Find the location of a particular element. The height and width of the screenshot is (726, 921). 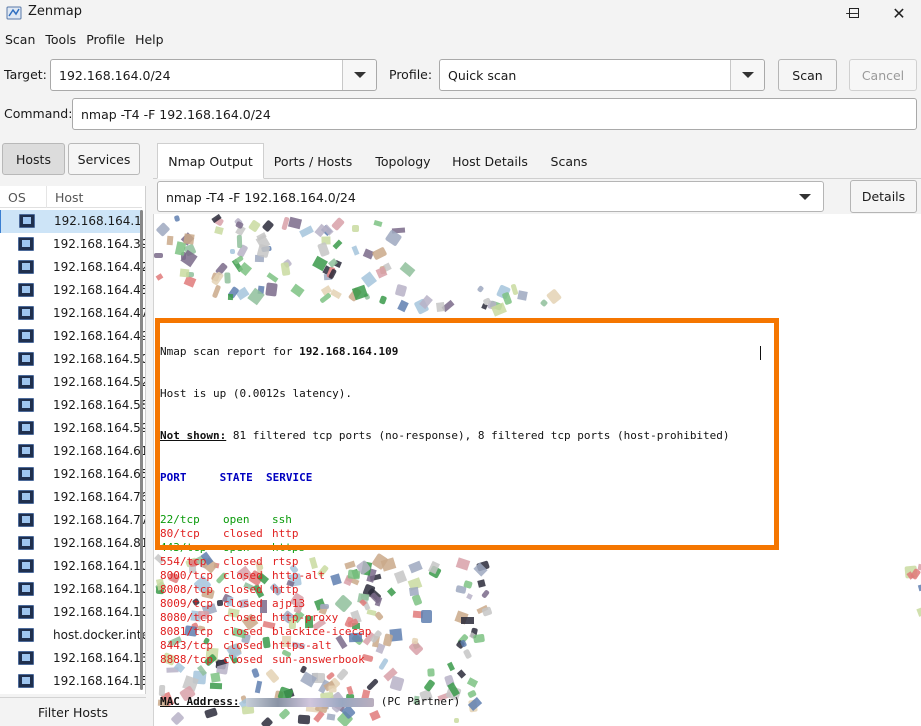

output-scan-selector: nmap -T4 -F 192.168.164.0/24 is located at coordinates (490, 196).